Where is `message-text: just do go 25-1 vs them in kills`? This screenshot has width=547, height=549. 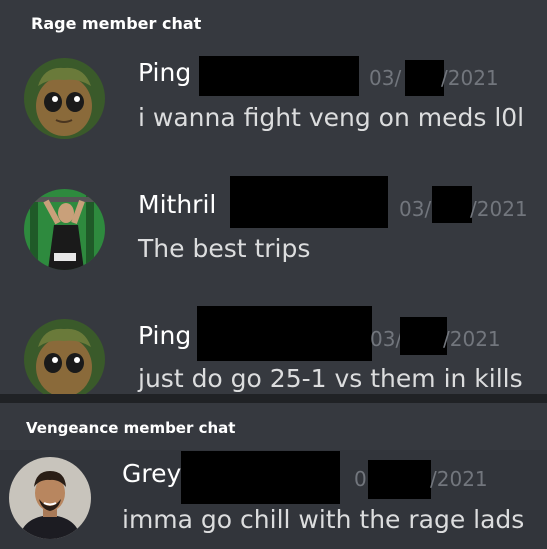 message-text: just do go 25-1 vs them in kills is located at coordinates (330, 378).